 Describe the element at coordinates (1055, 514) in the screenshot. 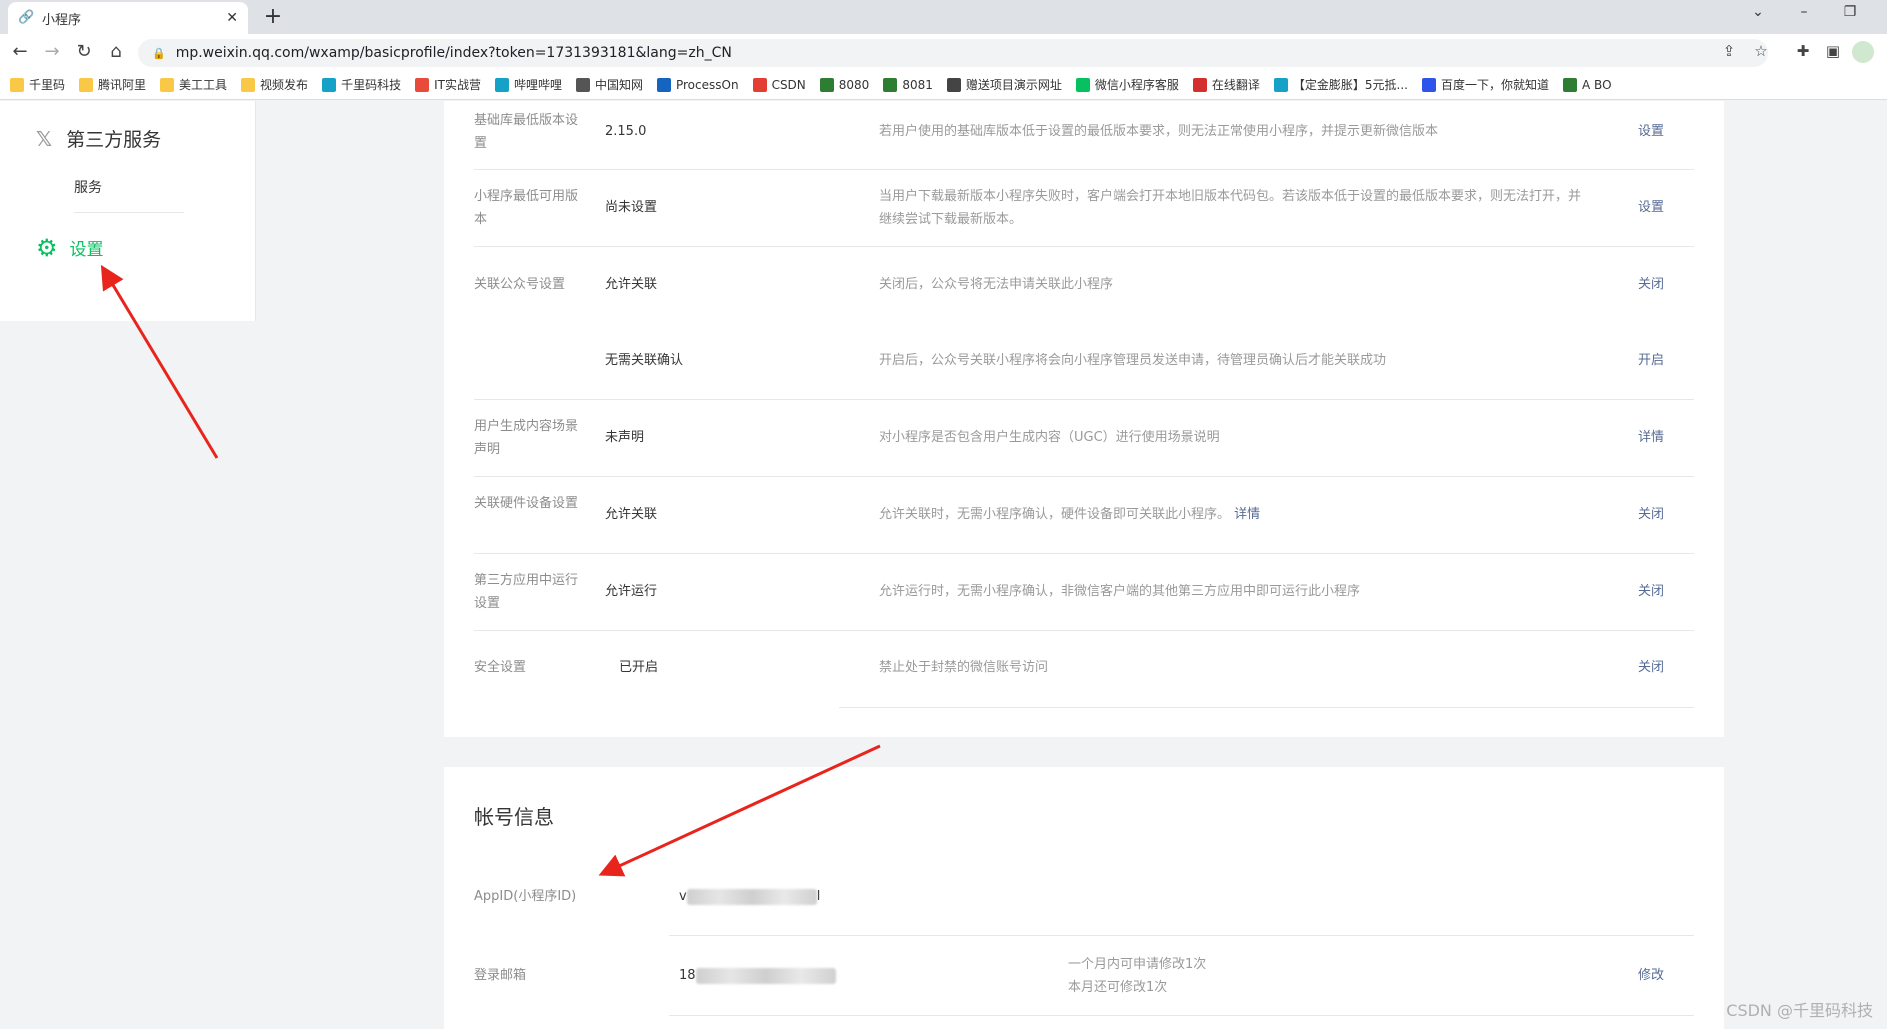

I see `setting-description-text: 允许关联时，无需小程序确认，硬件设备即可关联此小程序。` at that location.